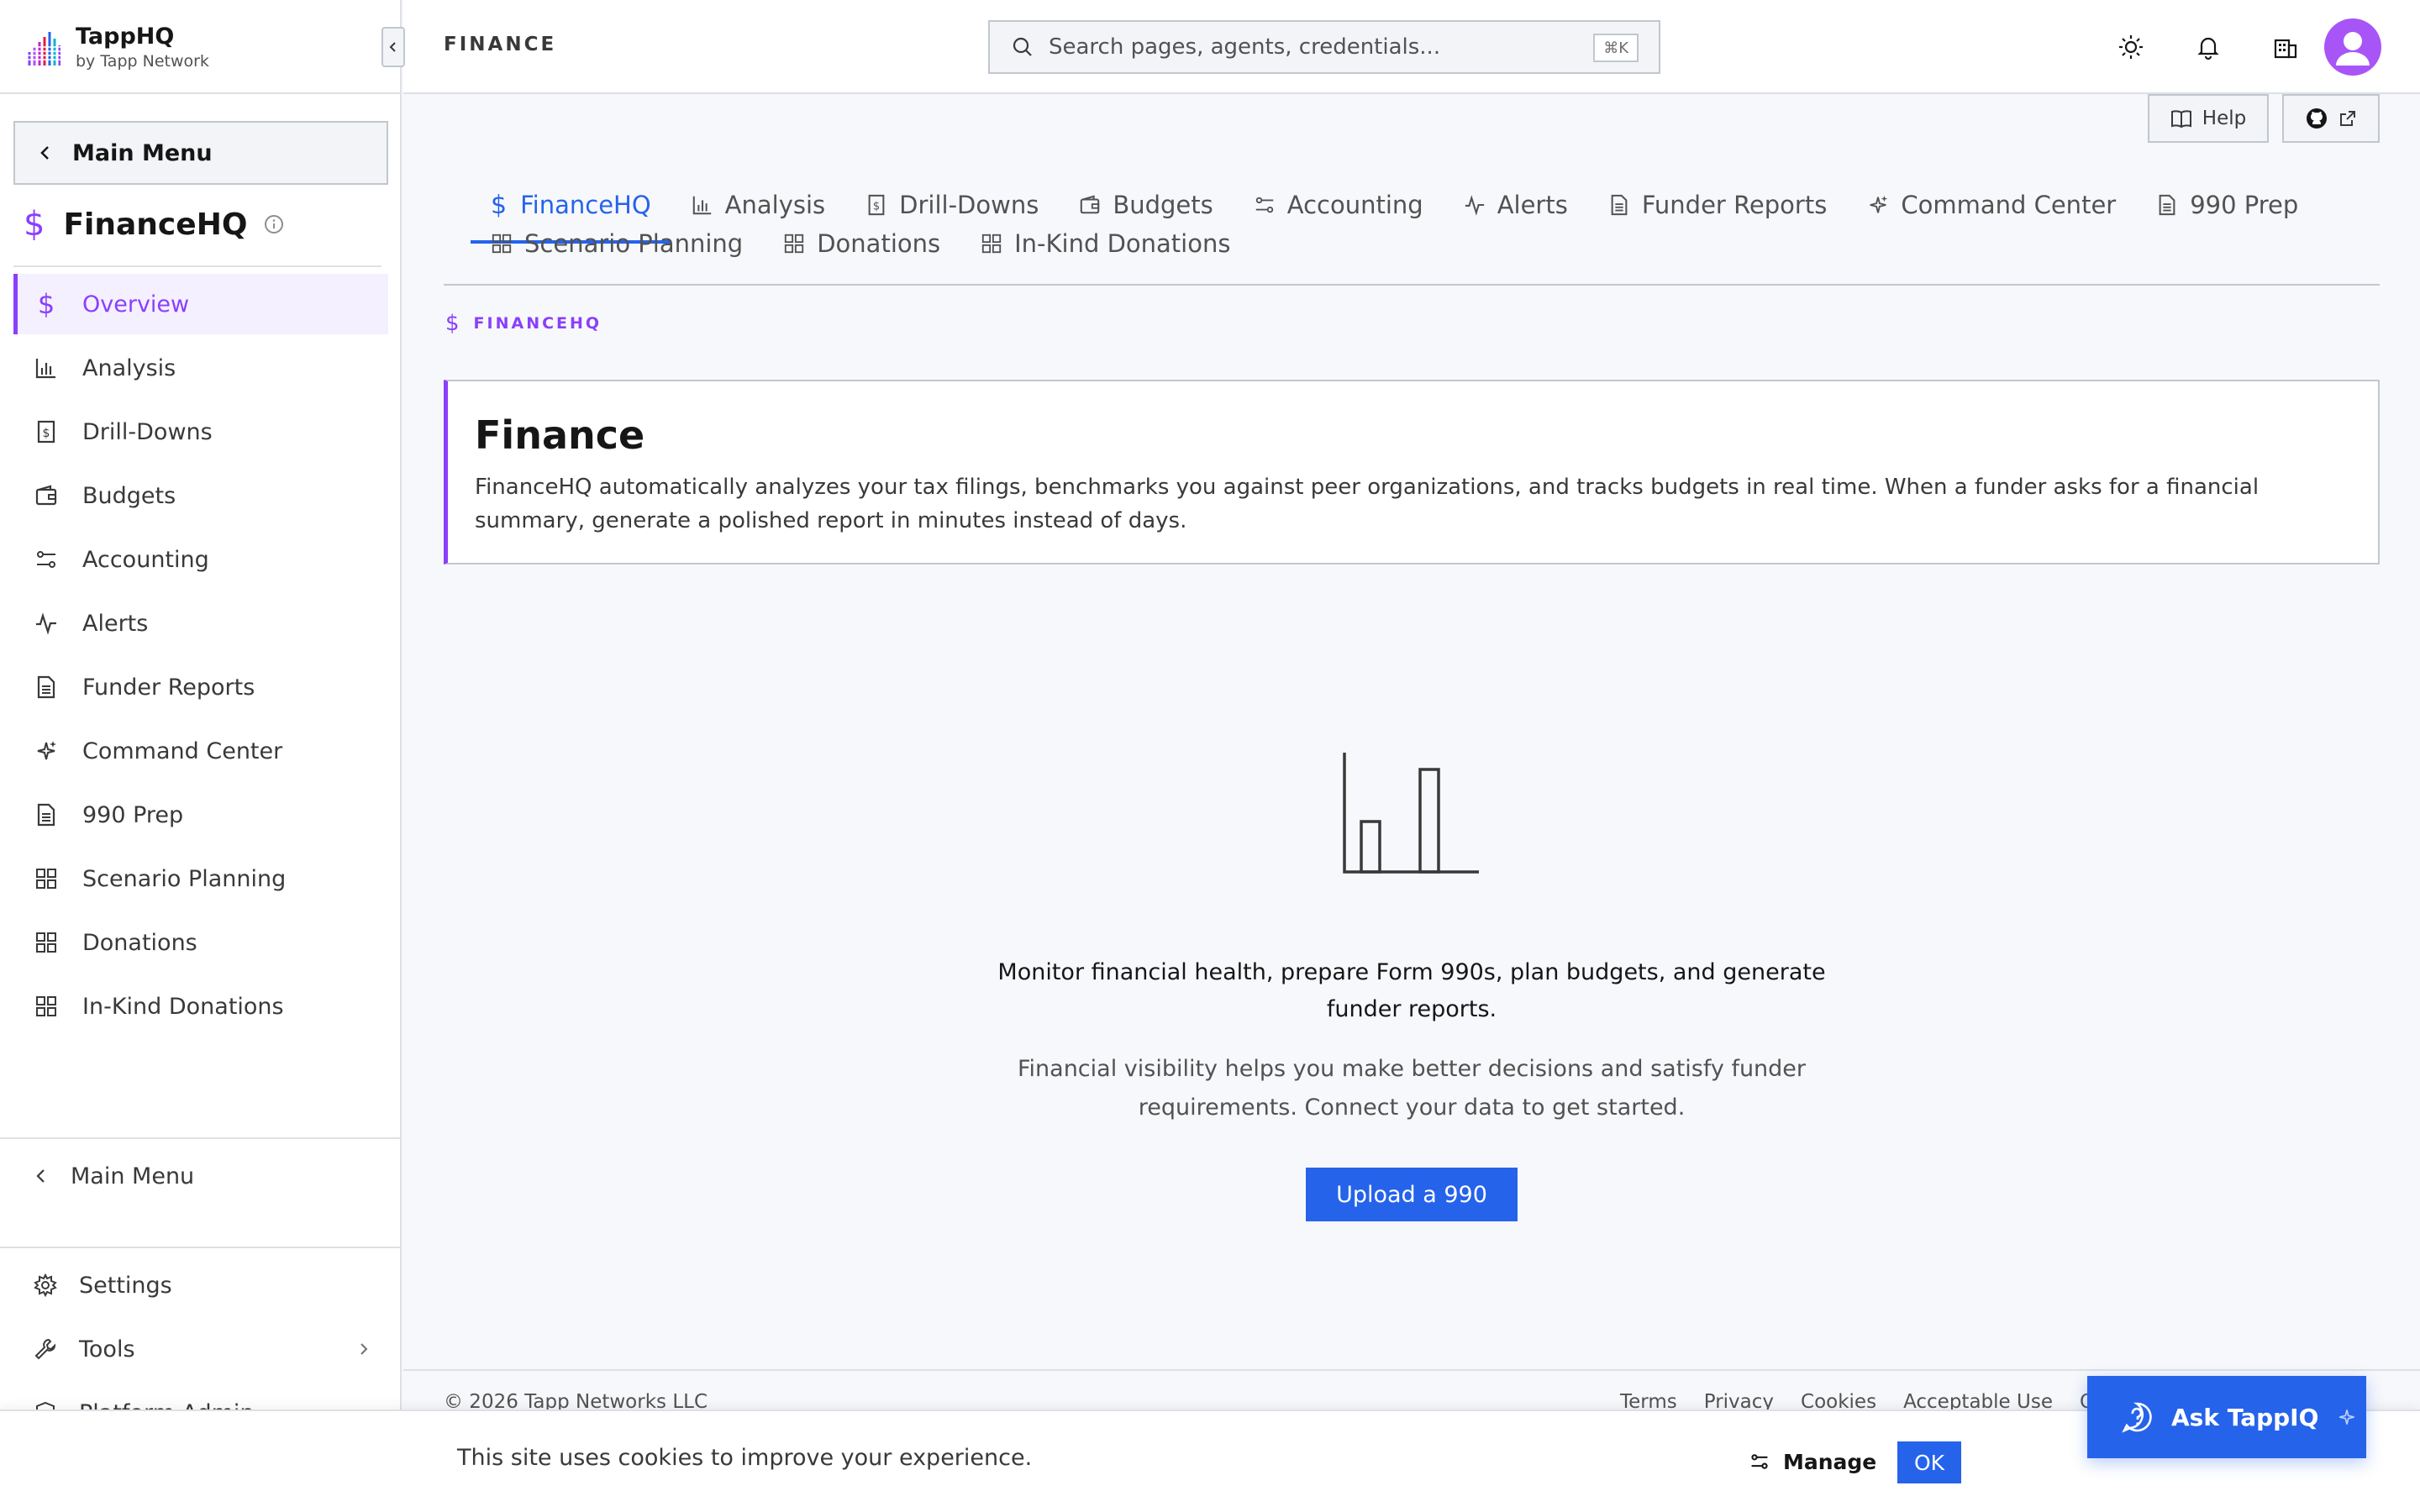  I want to click on upload-990-button: Upload a 990, so click(1412, 1194).